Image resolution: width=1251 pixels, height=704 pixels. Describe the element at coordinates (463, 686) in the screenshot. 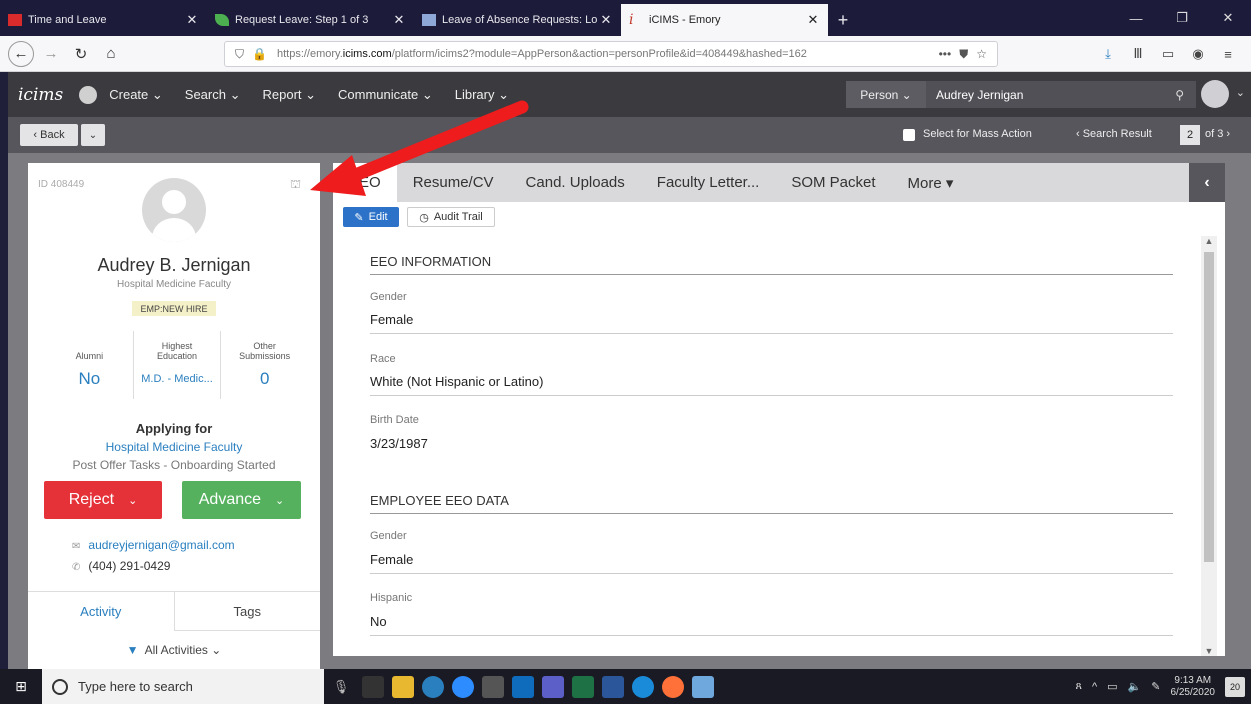

I see `zoom-icon` at that location.